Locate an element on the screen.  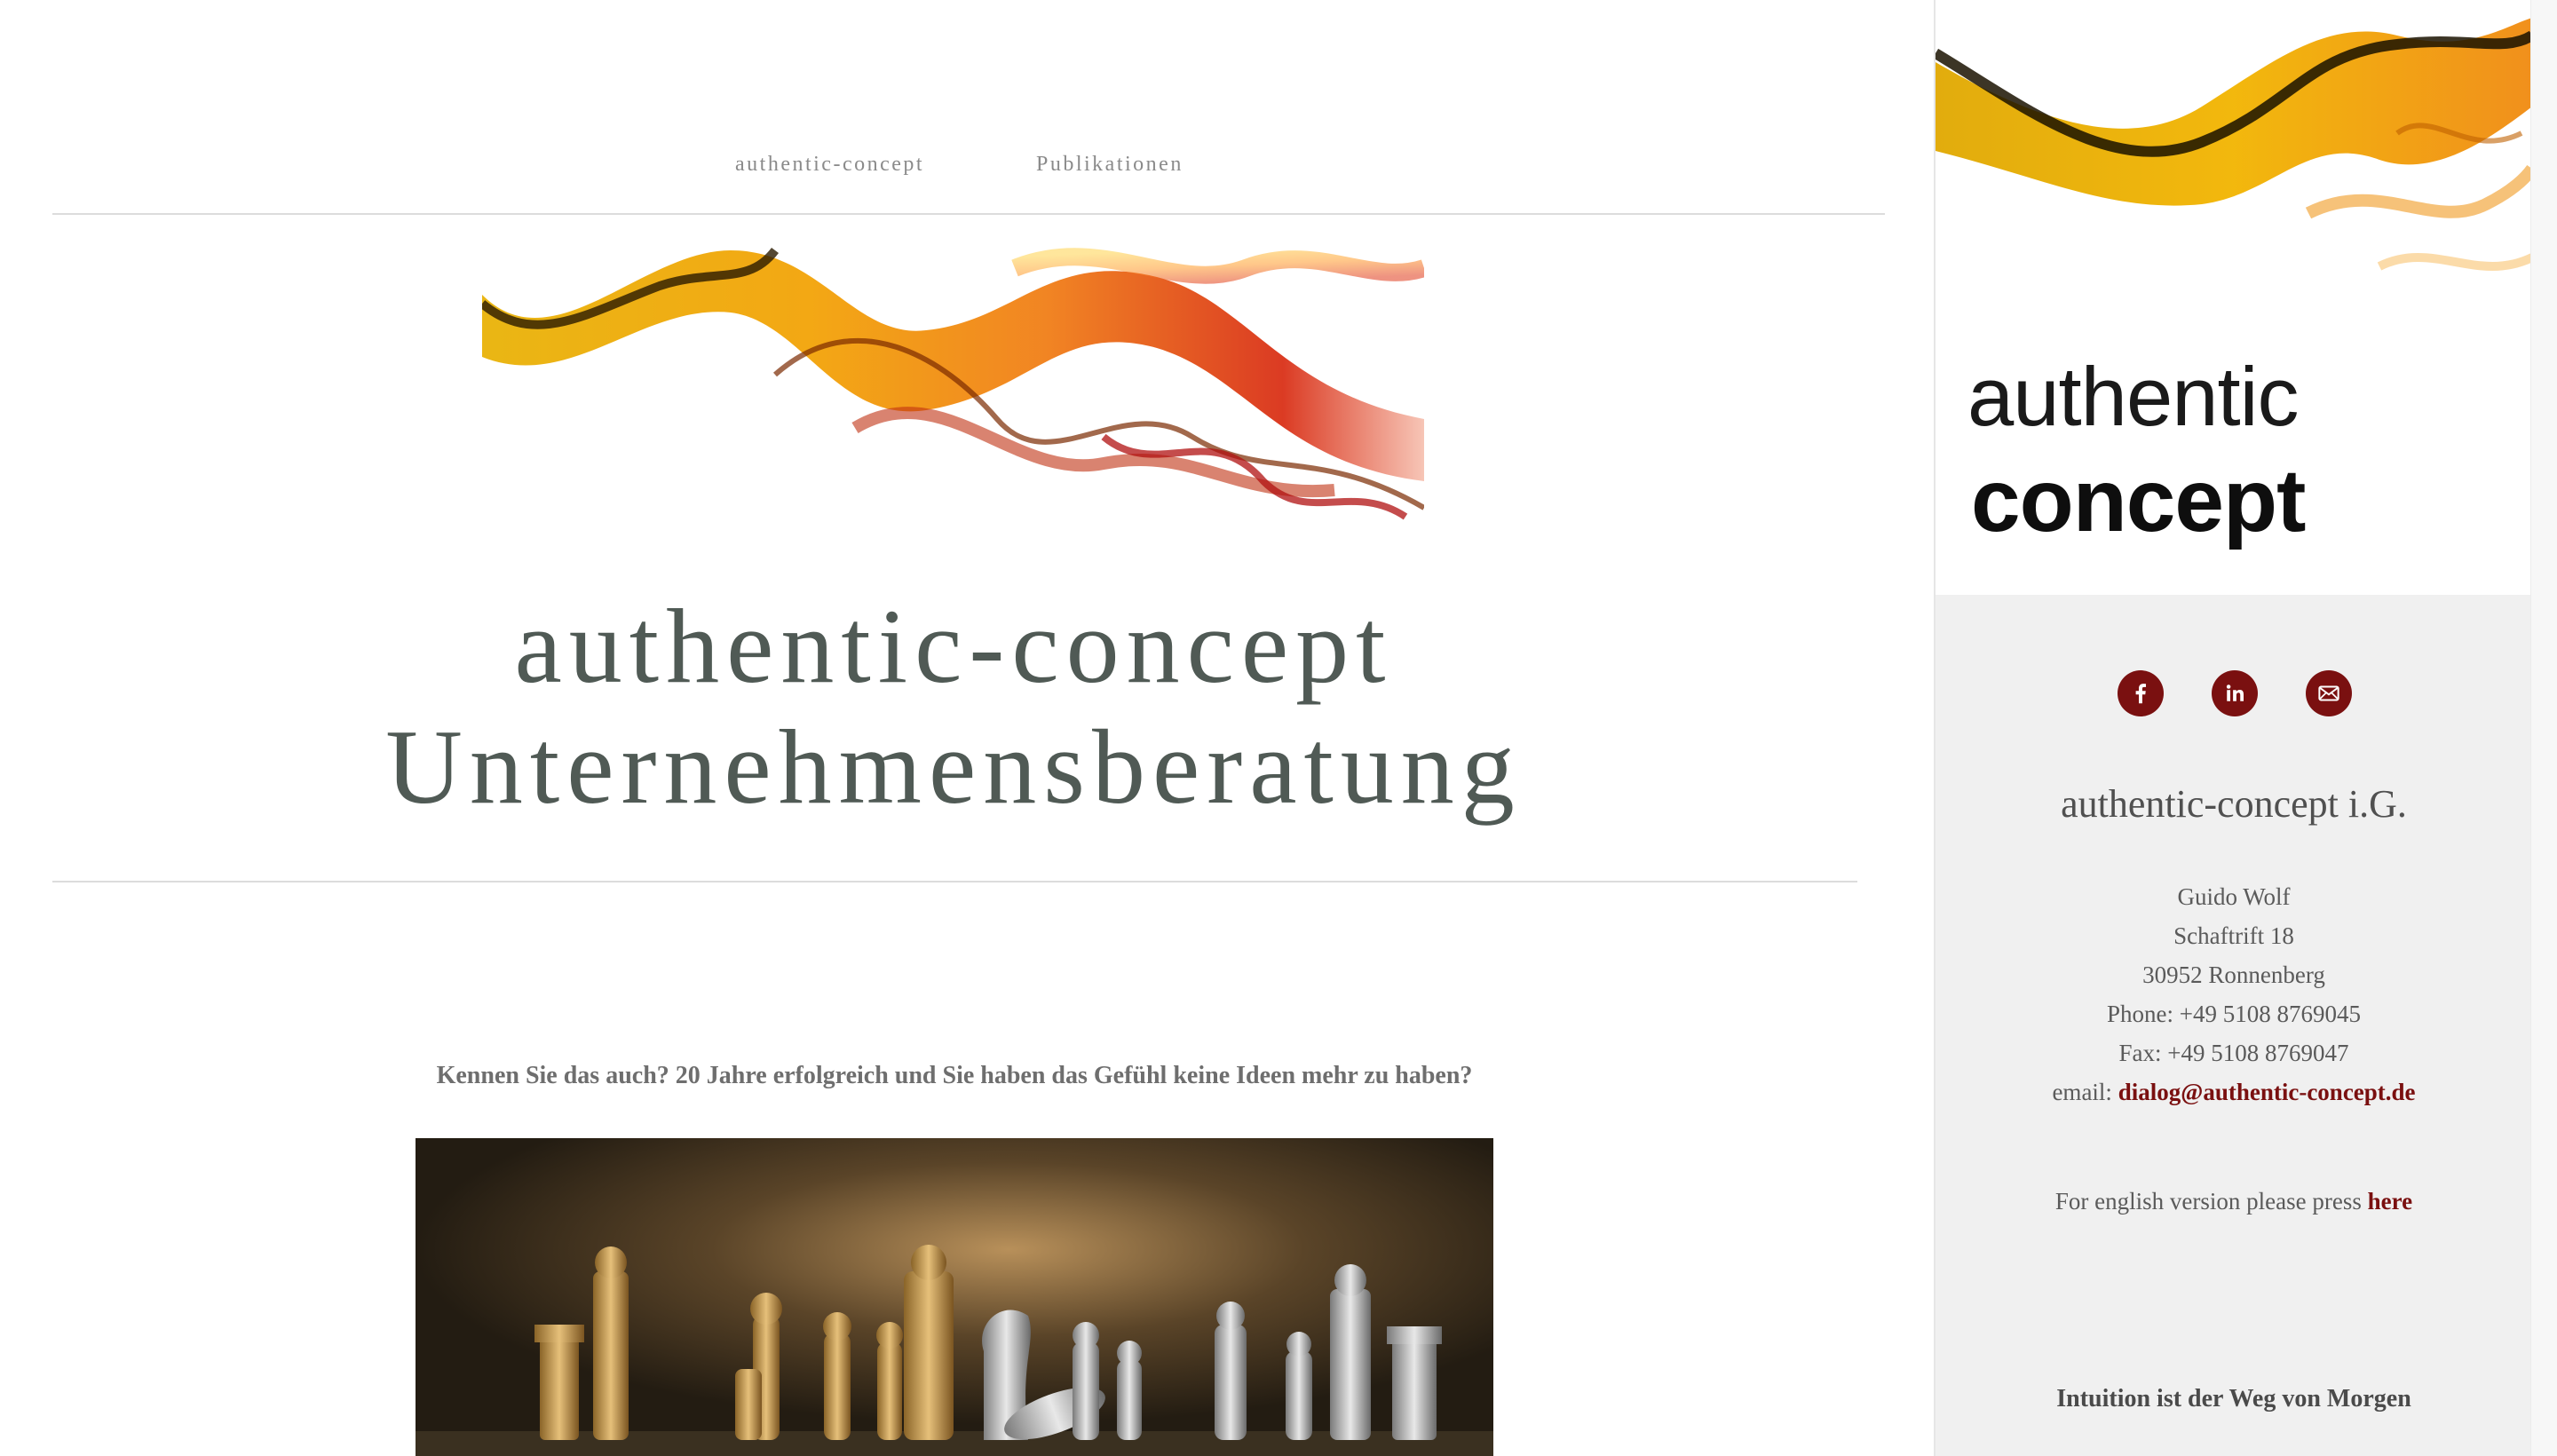
contact-email-line: email: dialog@authentic-concept.de is located at coordinates (2234, 1092).